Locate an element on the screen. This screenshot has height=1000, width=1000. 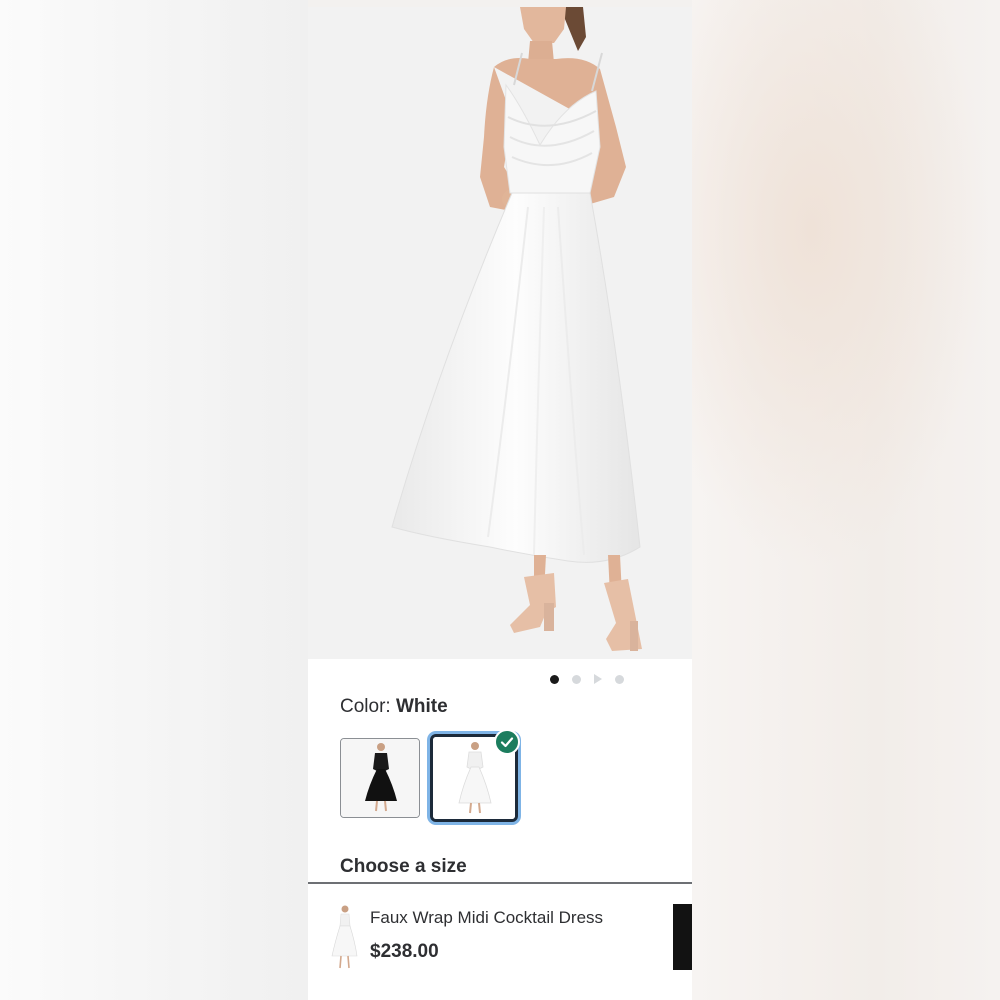
add-to-cart-button is located at coordinates (682, 937).